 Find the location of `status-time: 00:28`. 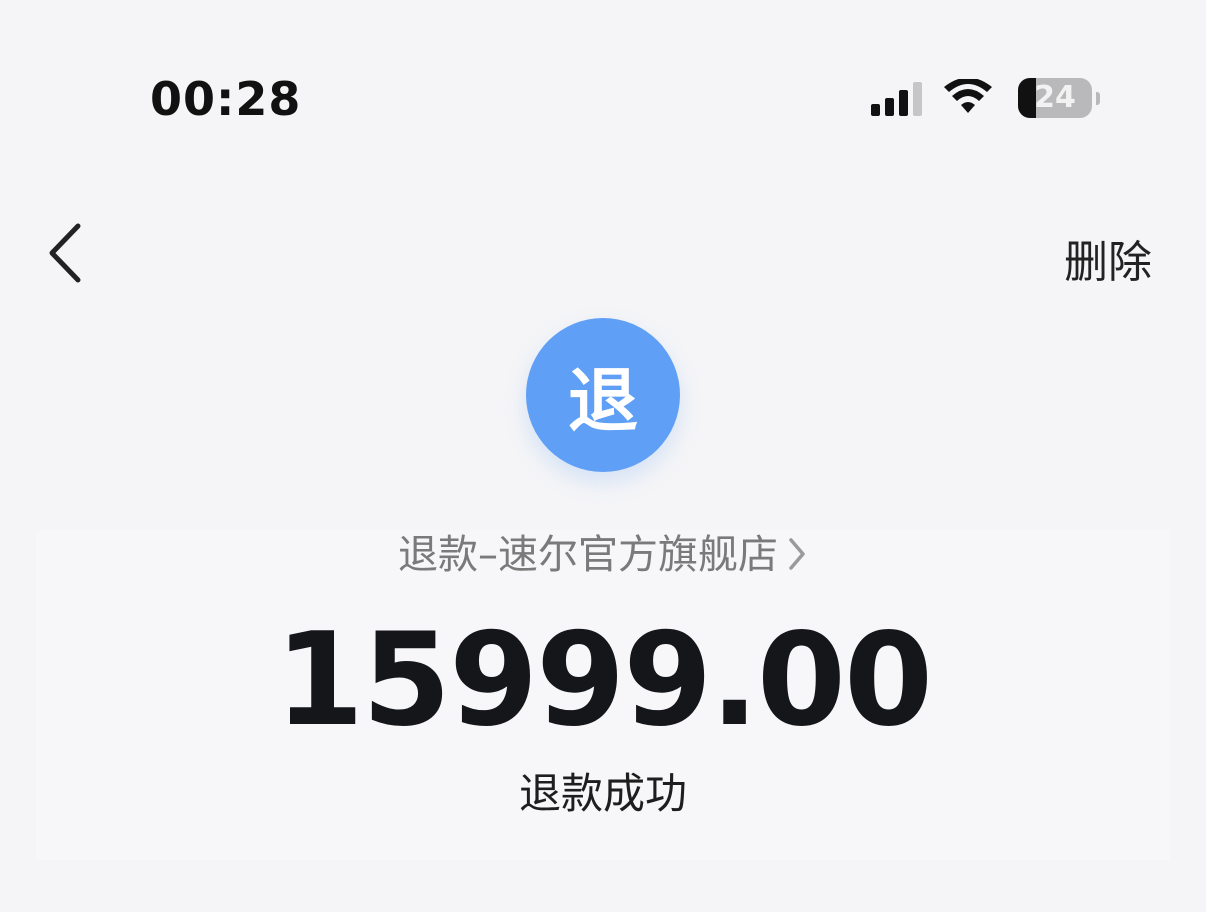

status-time: 00:28 is located at coordinates (226, 99).